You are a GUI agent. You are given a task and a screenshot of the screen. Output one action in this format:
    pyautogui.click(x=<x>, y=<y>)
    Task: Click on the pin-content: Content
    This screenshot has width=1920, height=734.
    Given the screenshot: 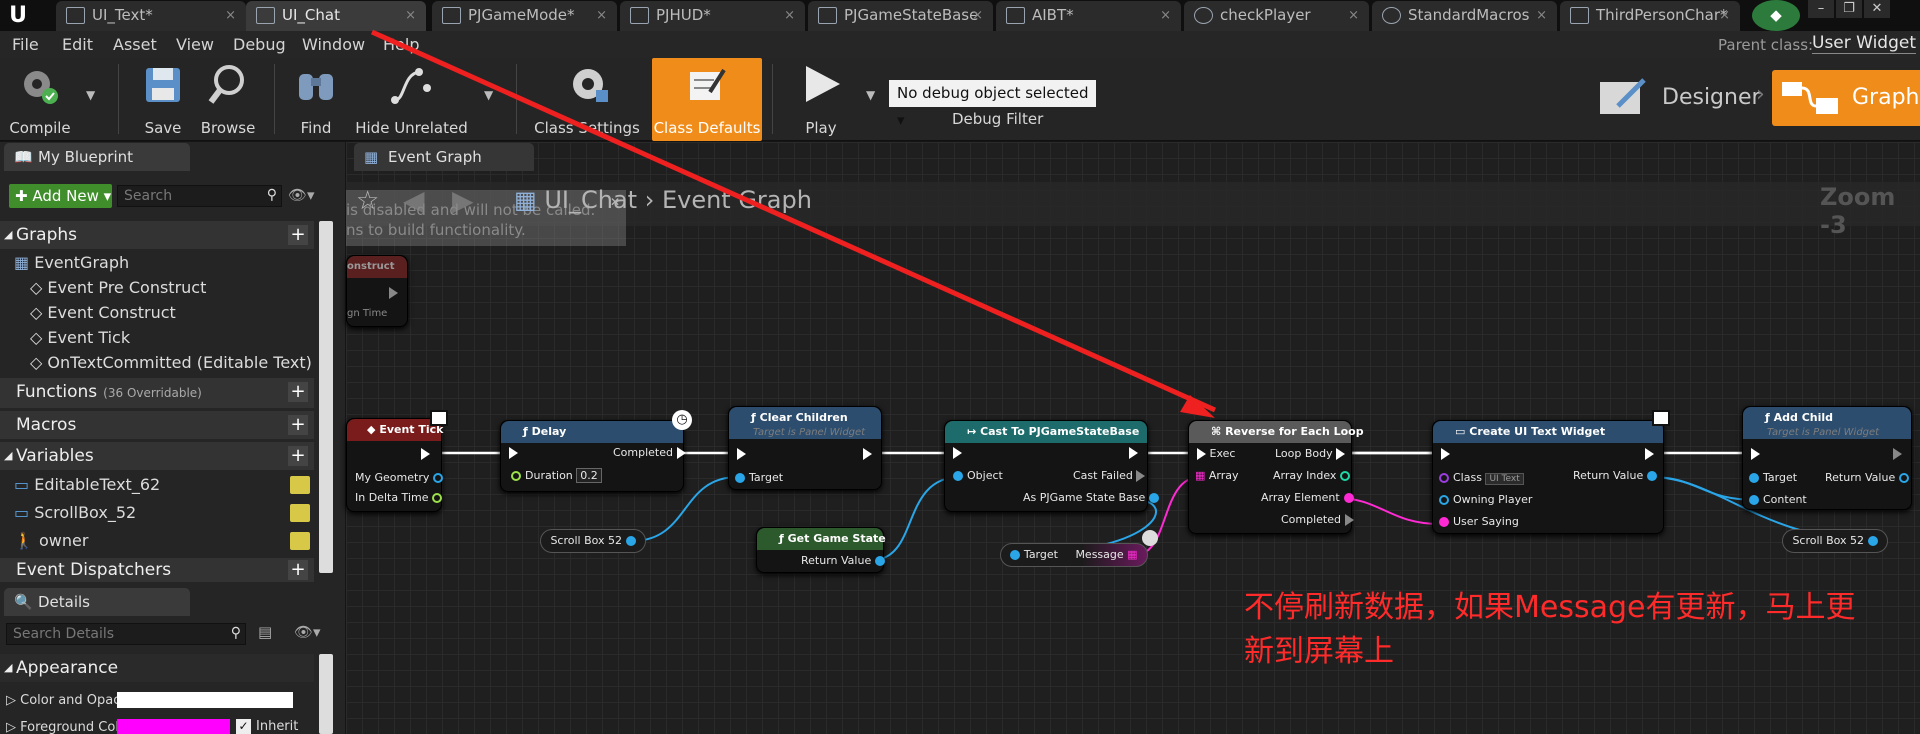 What is the action you would take?
    pyautogui.click(x=1776, y=499)
    